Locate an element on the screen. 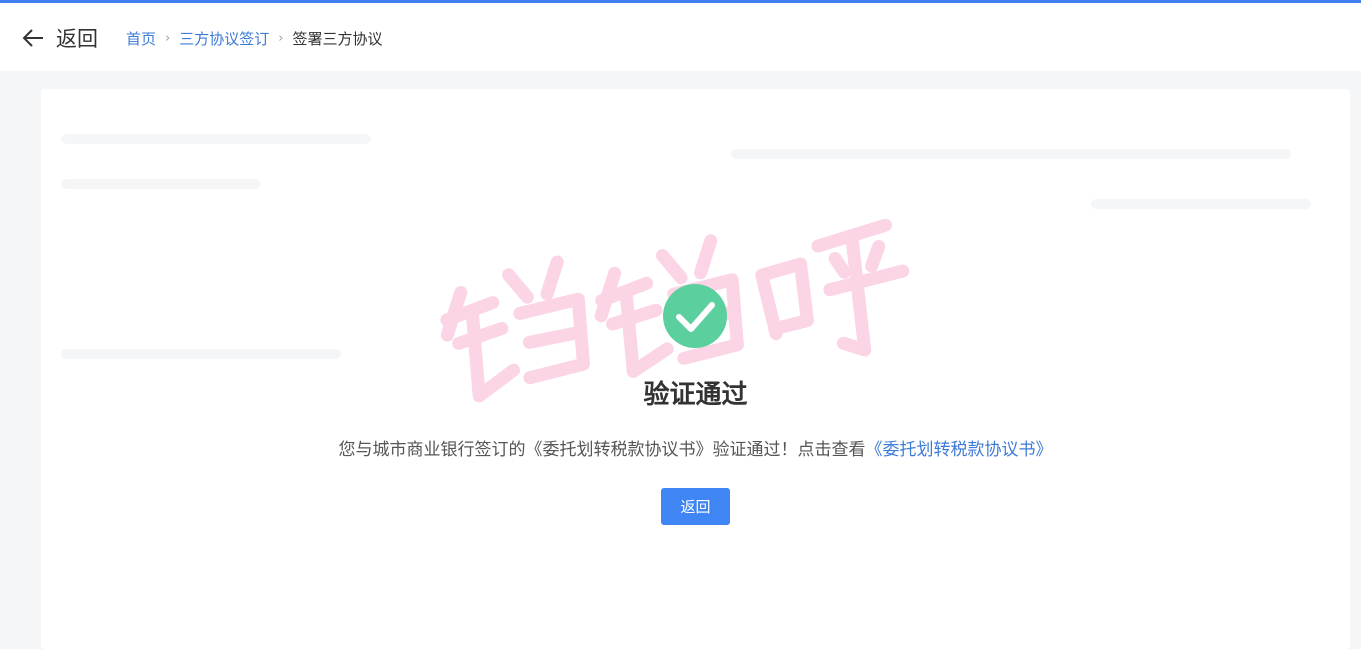  return-button: 返回 is located at coordinates (695, 506).